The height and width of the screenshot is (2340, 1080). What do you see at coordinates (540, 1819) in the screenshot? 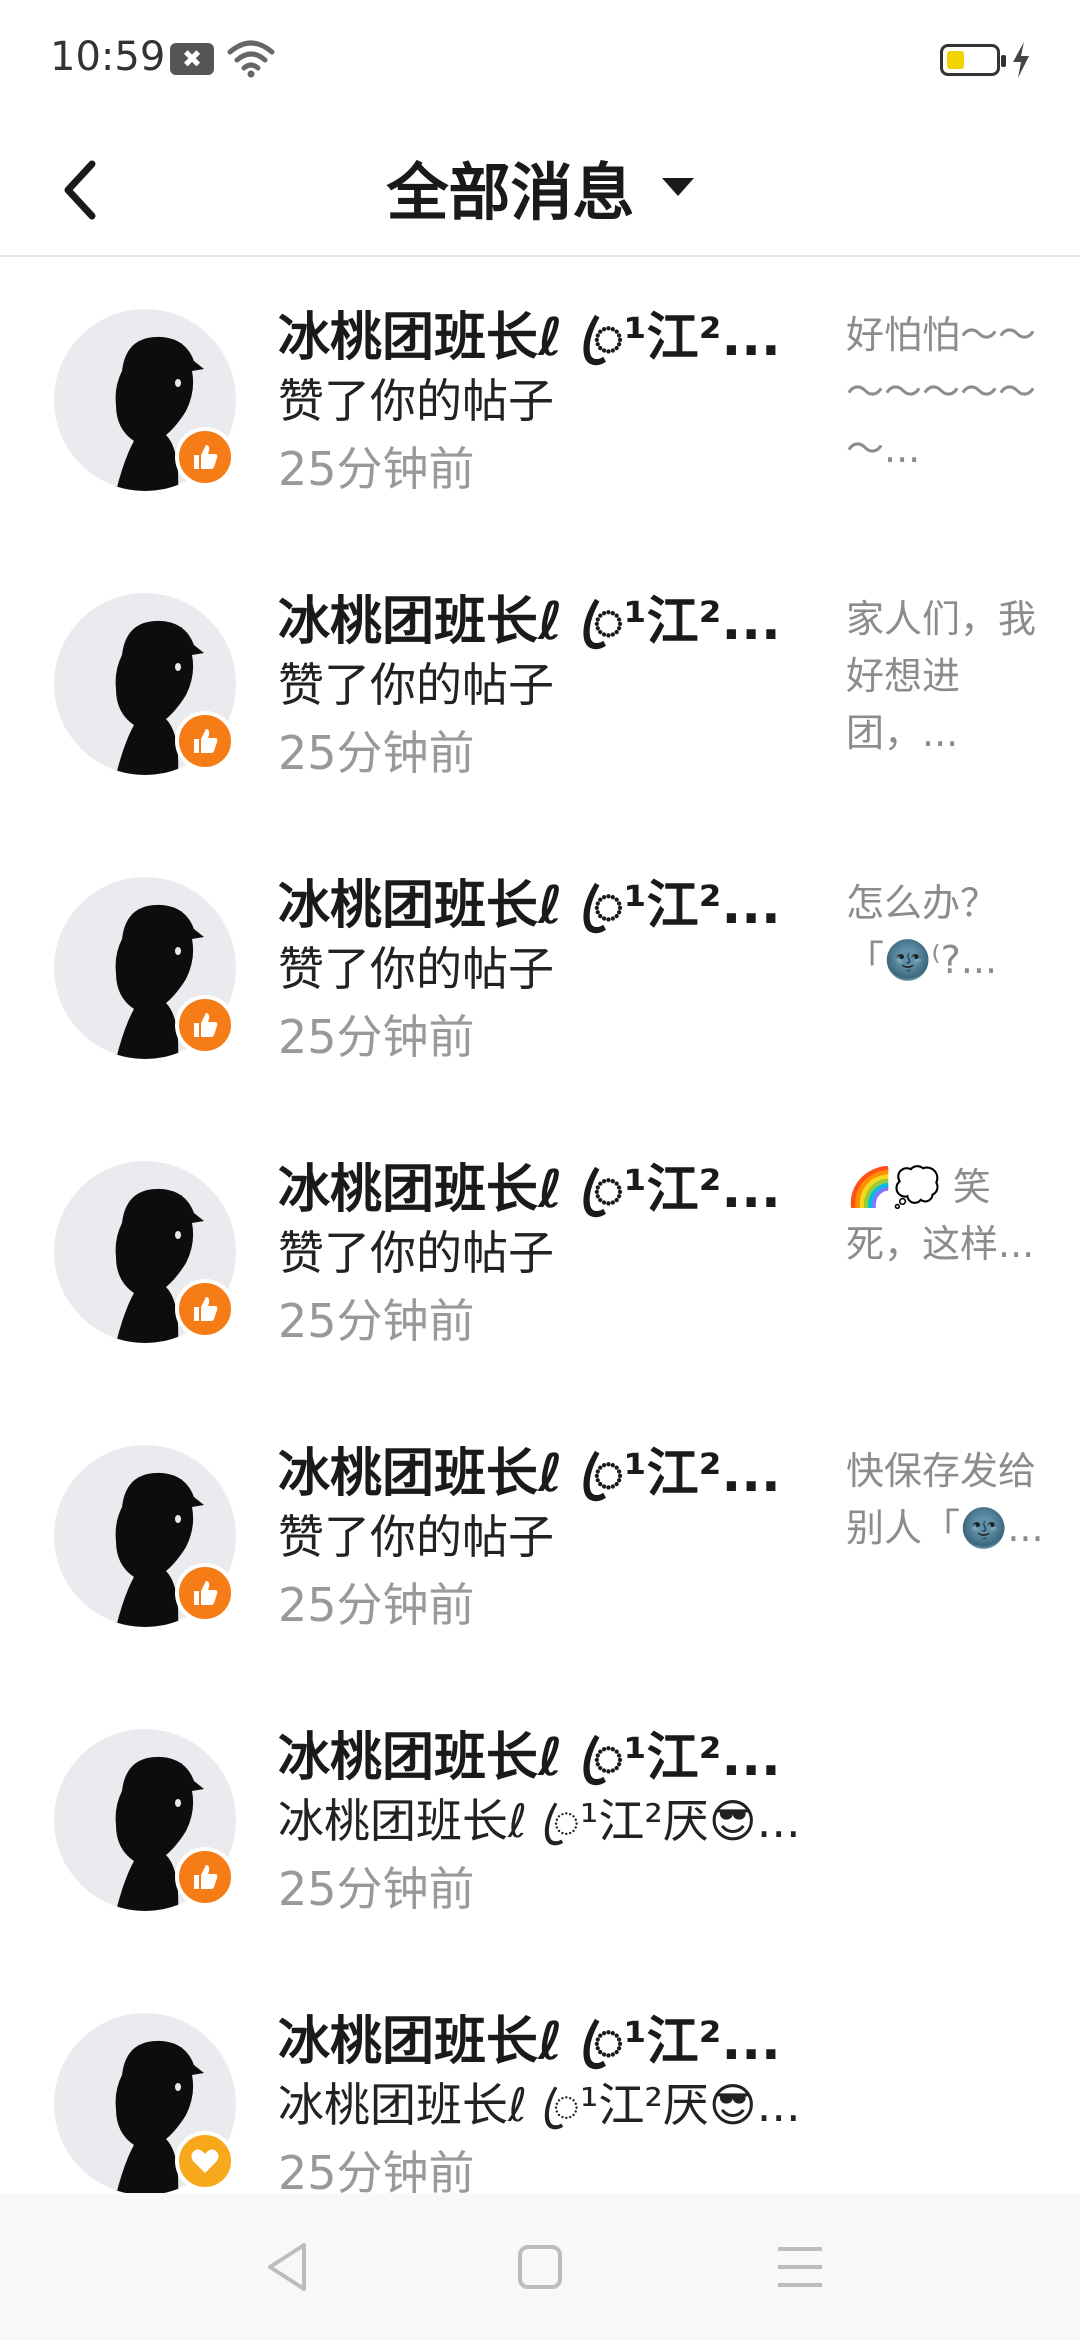
I see `message-item: 冰桃团班长ℓ ꦿ¹江²... 冰桃团班长ℓ ꦿ¹江²厌😎... 25分钟前` at bounding box center [540, 1819].